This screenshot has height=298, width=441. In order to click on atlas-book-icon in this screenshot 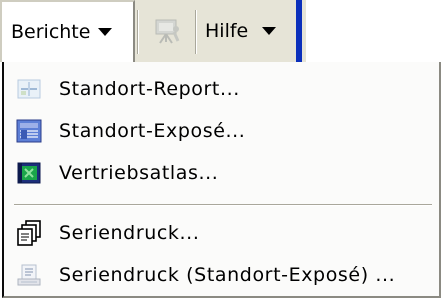, I will do `click(29, 173)`.